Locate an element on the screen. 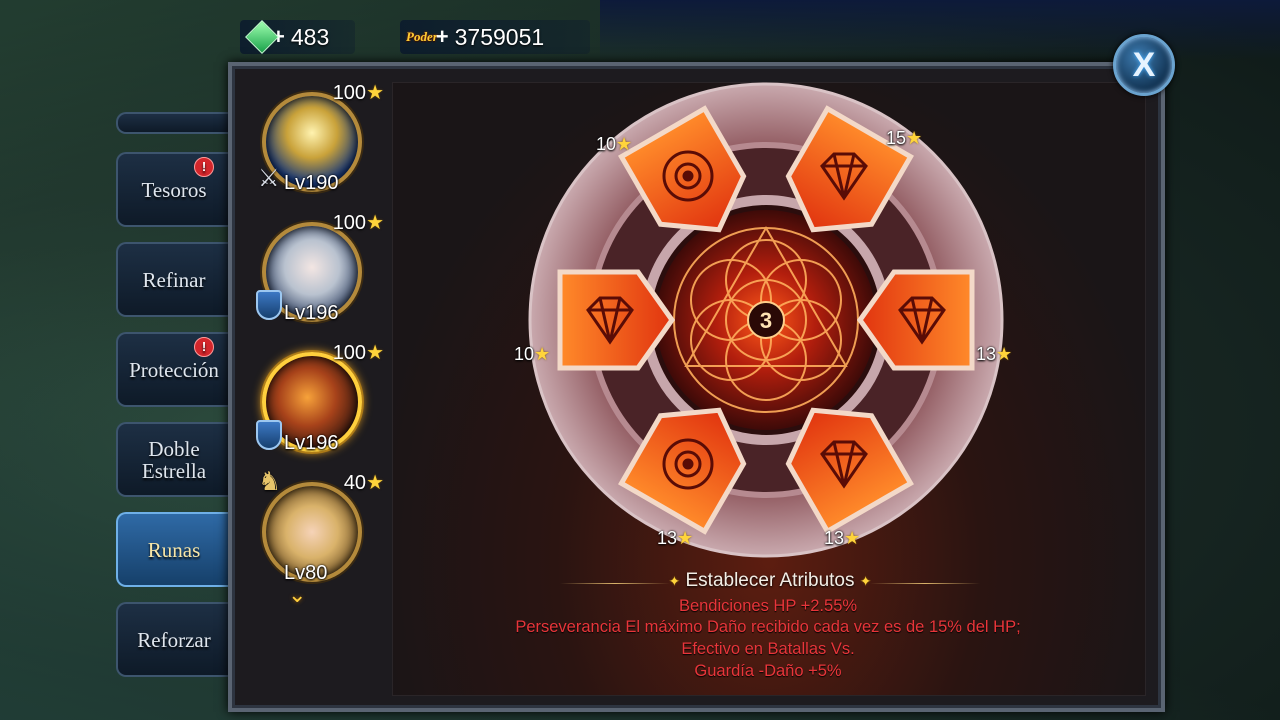 This screenshot has height=720, width=1280. power-value: 3759051 is located at coordinates (499, 36).